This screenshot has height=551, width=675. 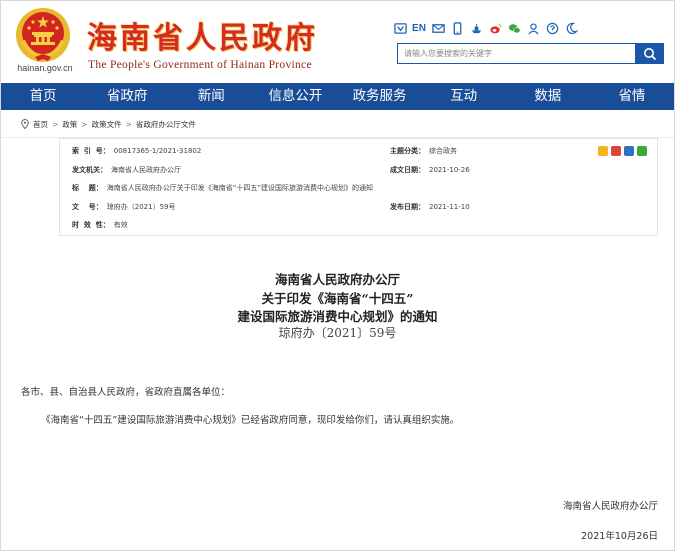 What do you see at coordinates (622, 151) in the screenshot?
I see `share-buttons` at bounding box center [622, 151].